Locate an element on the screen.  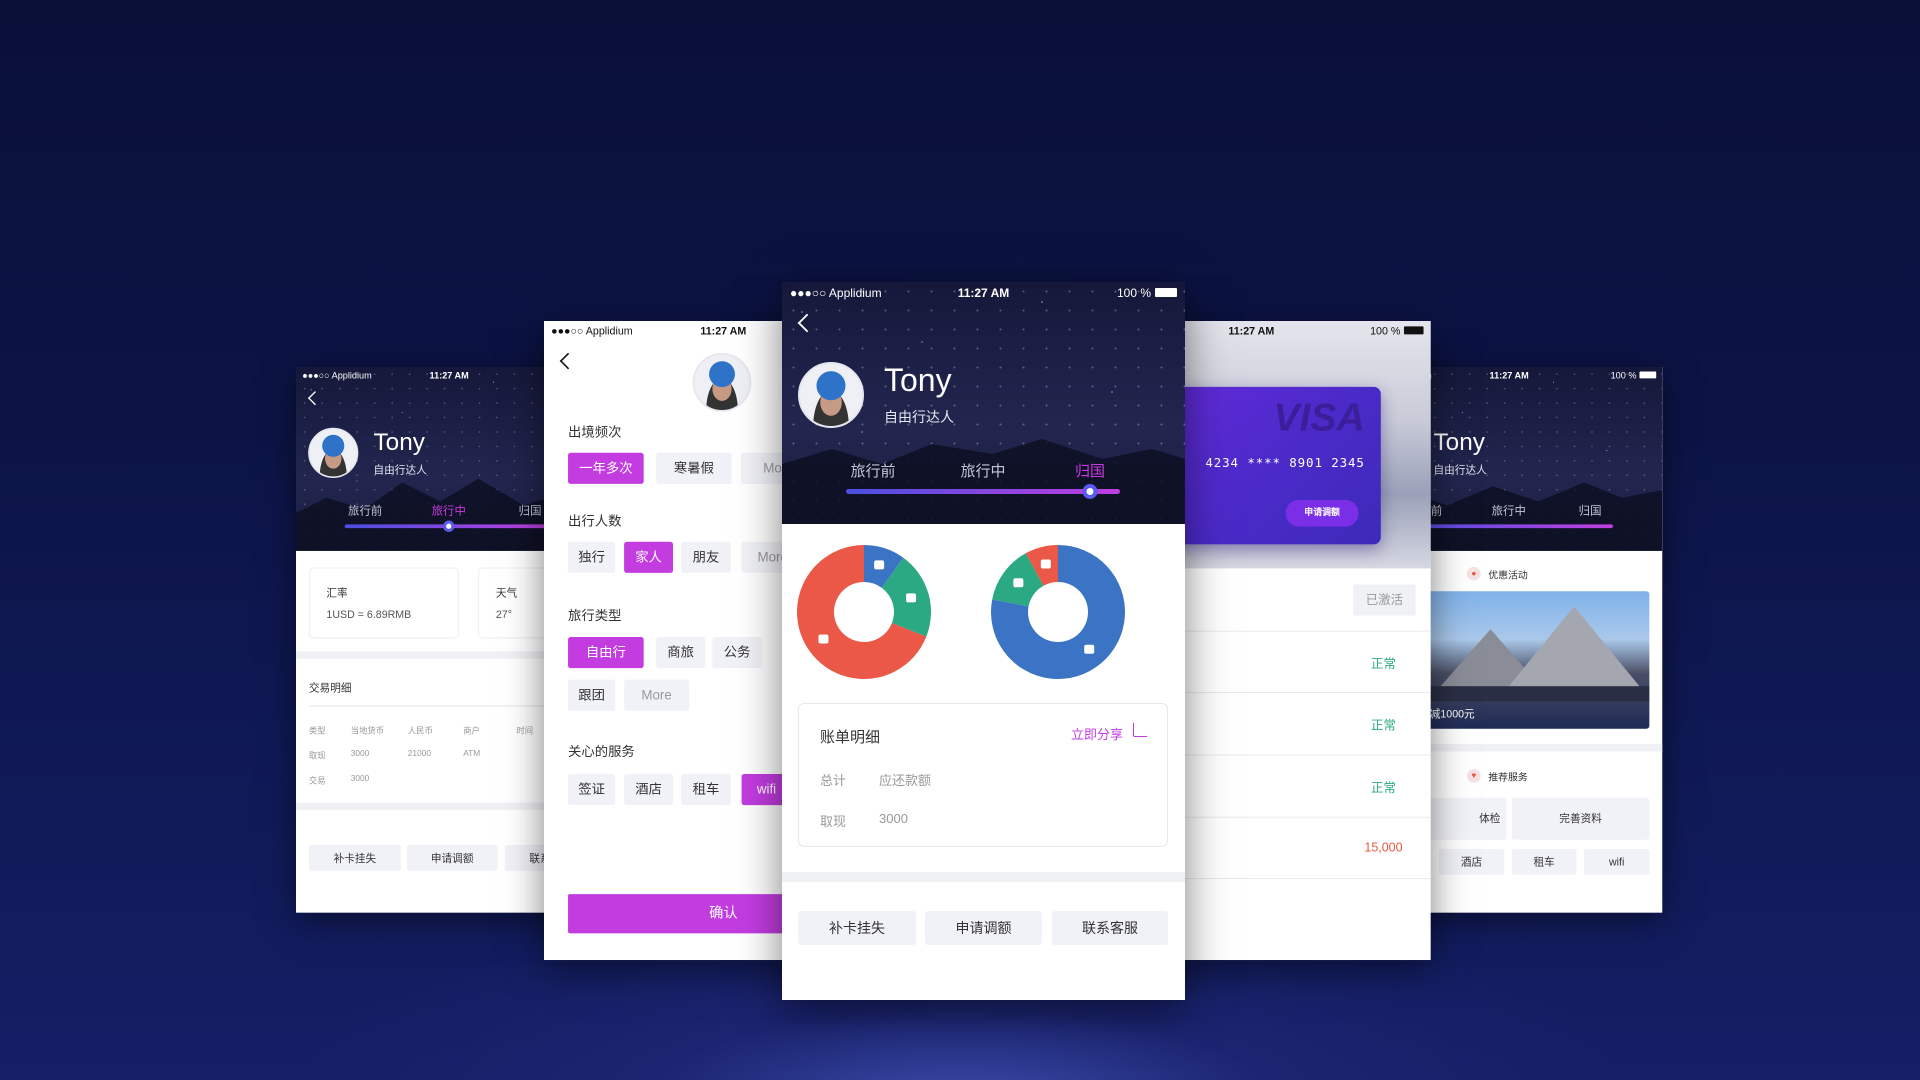
section-title: 出行人数 is located at coordinates (595, 522).